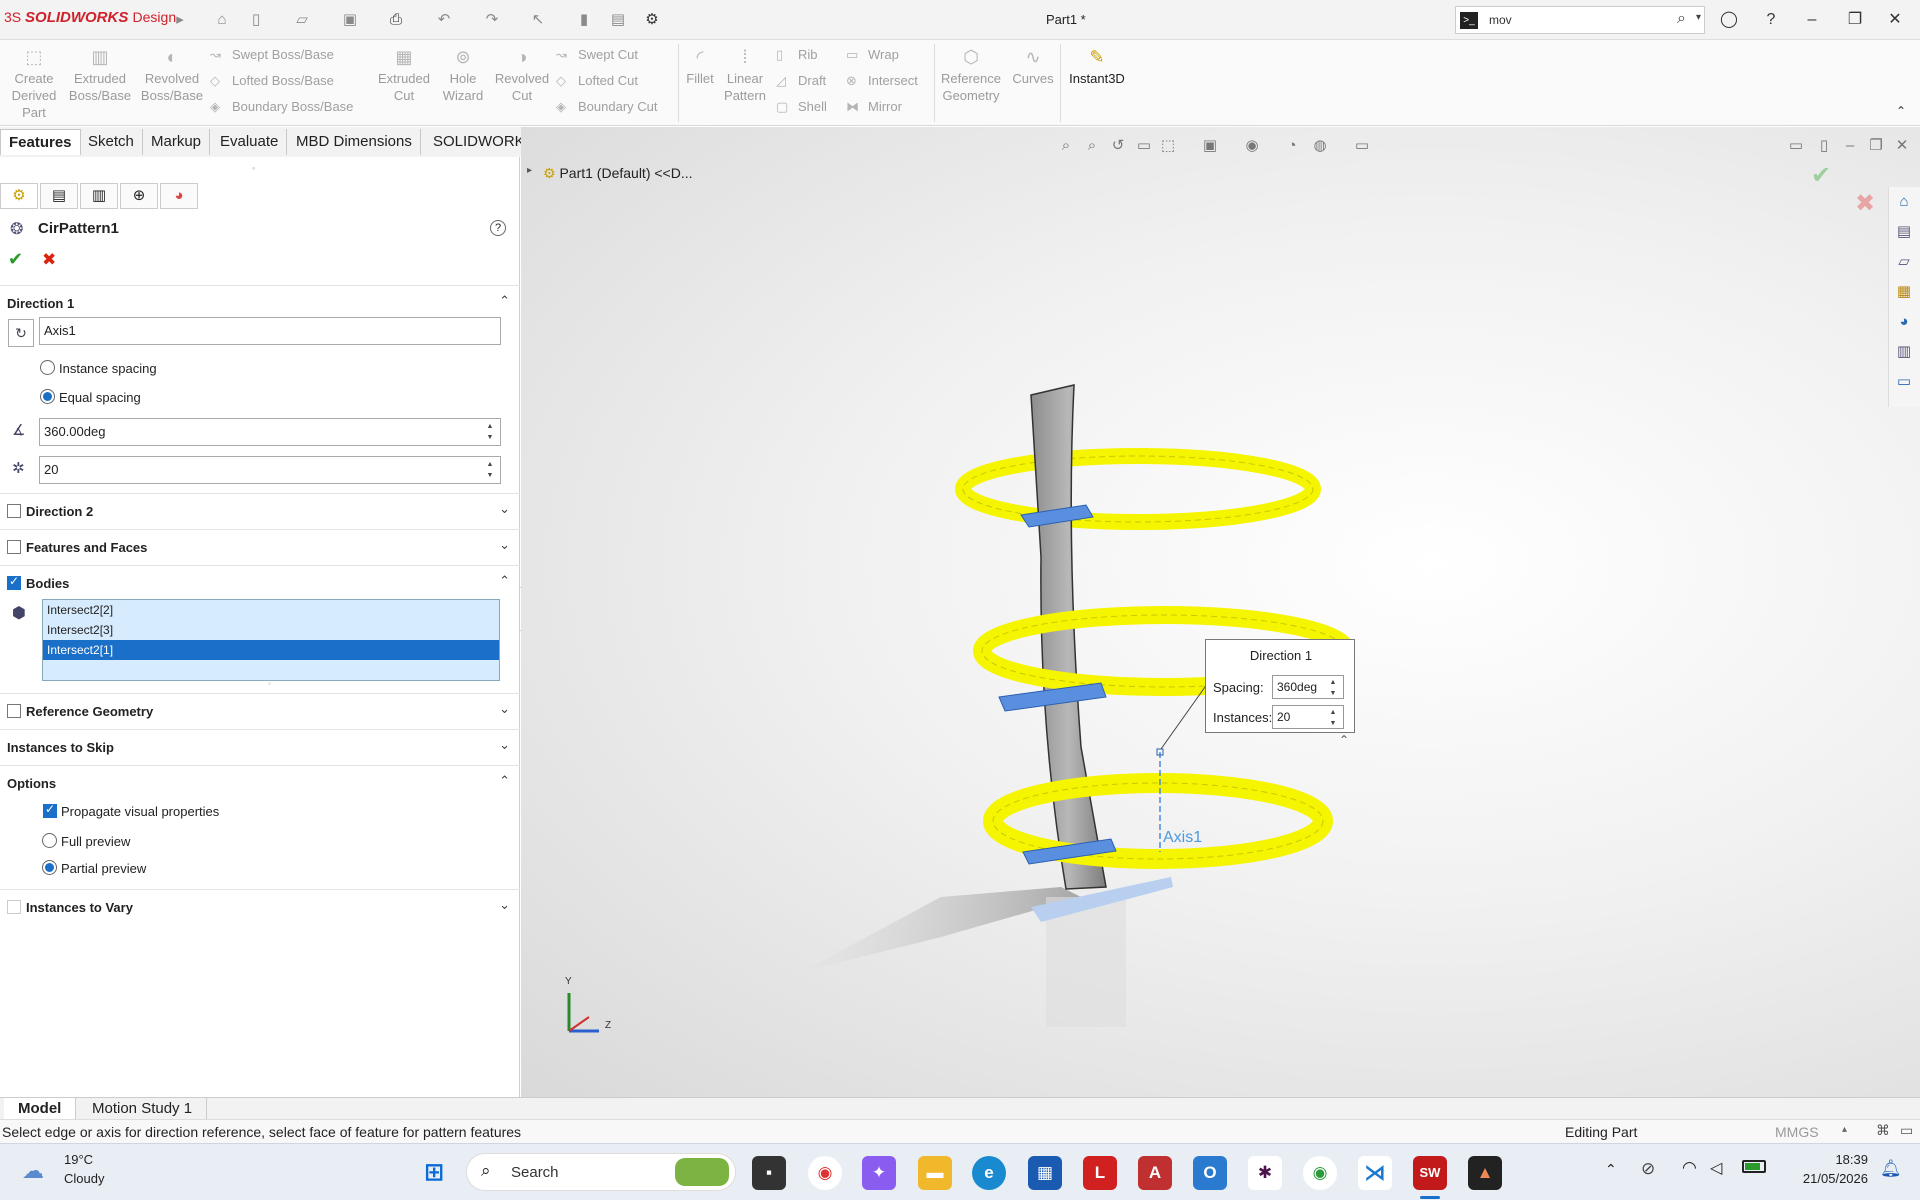 The width and height of the screenshot is (1920, 1200). I want to click on equal-spacing-radio, so click(47, 396).